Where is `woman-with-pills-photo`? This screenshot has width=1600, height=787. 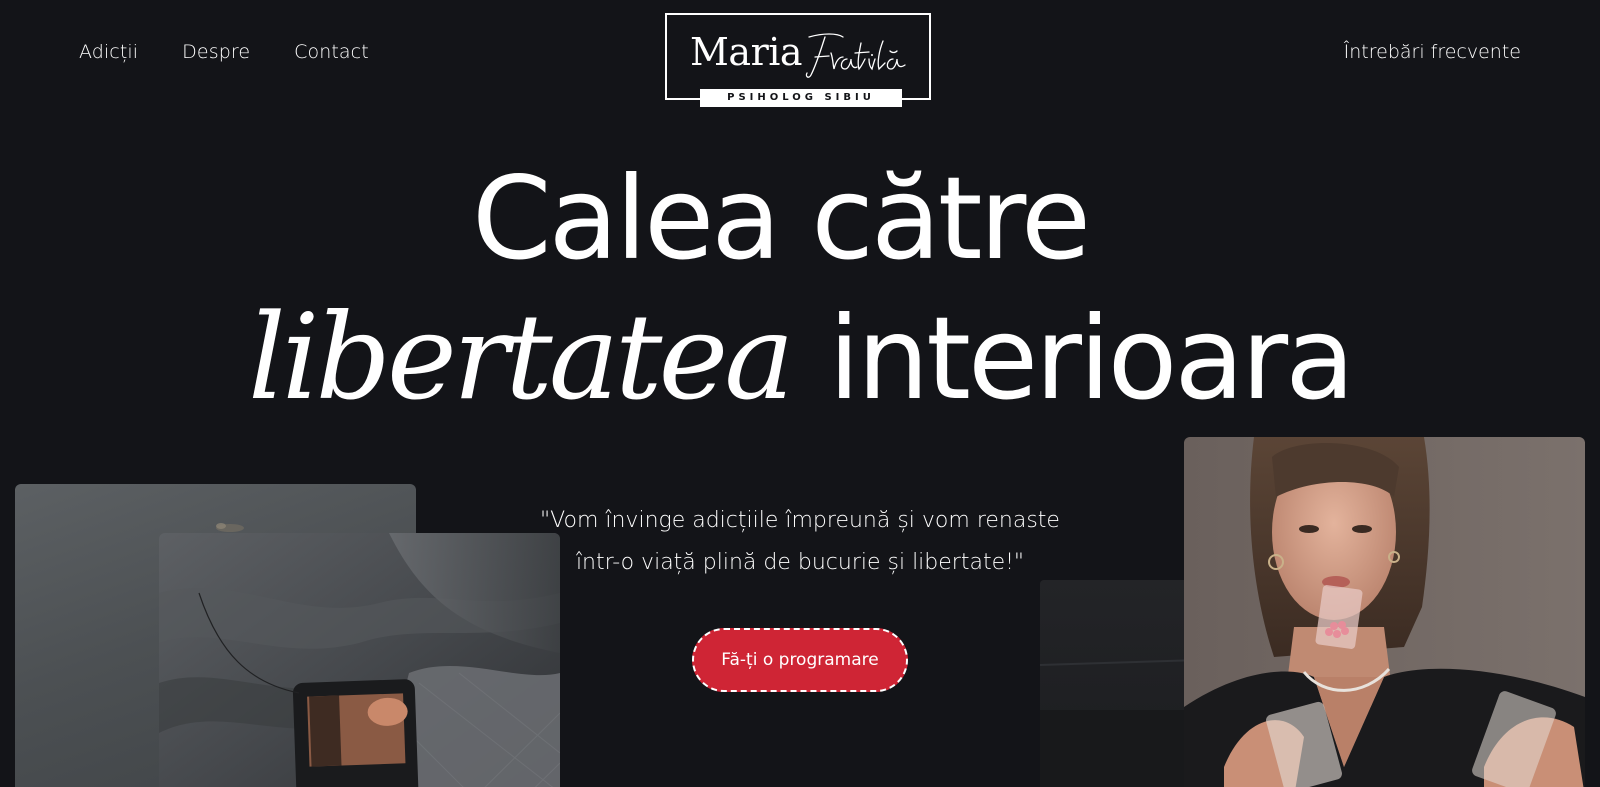 woman-with-pills-photo is located at coordinates (1384, 612).